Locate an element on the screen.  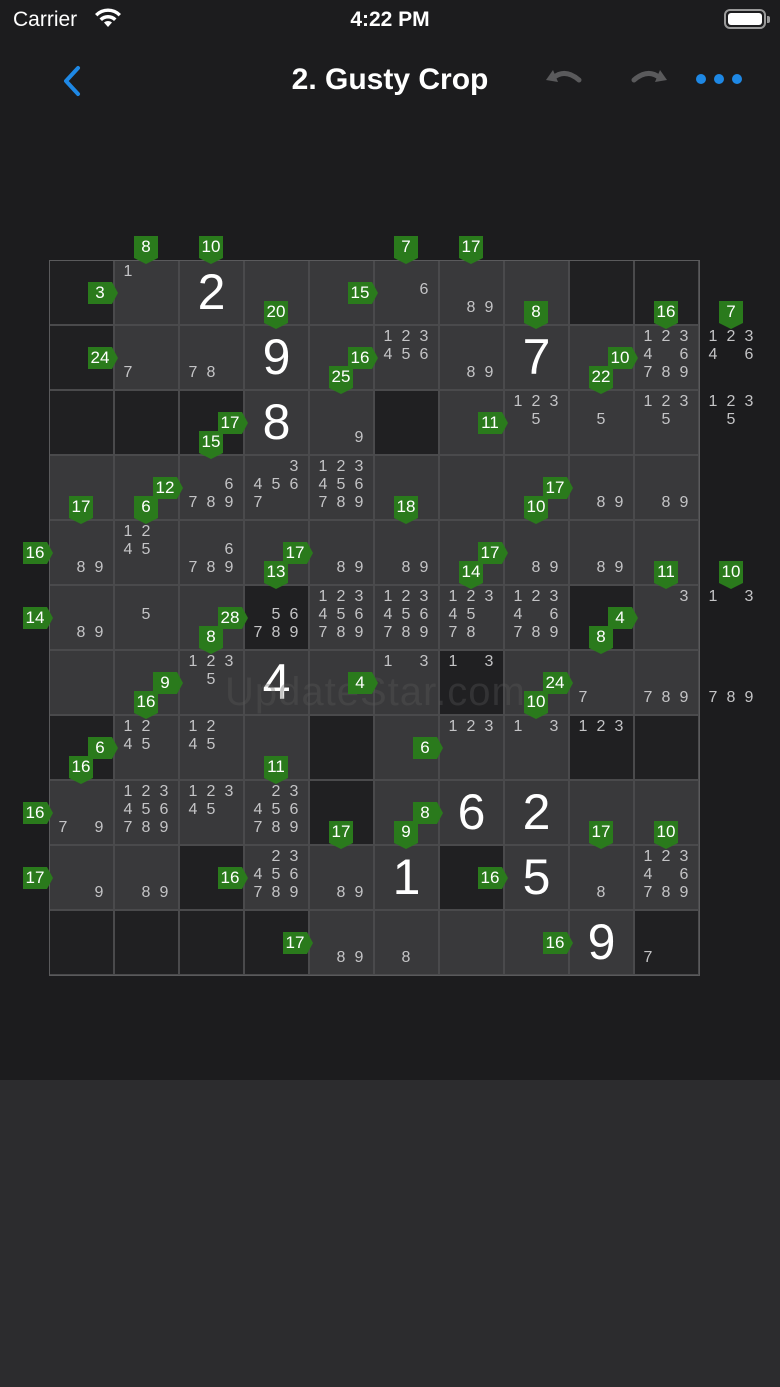
cell-notes: 13 is located at coordinates (471, 682).